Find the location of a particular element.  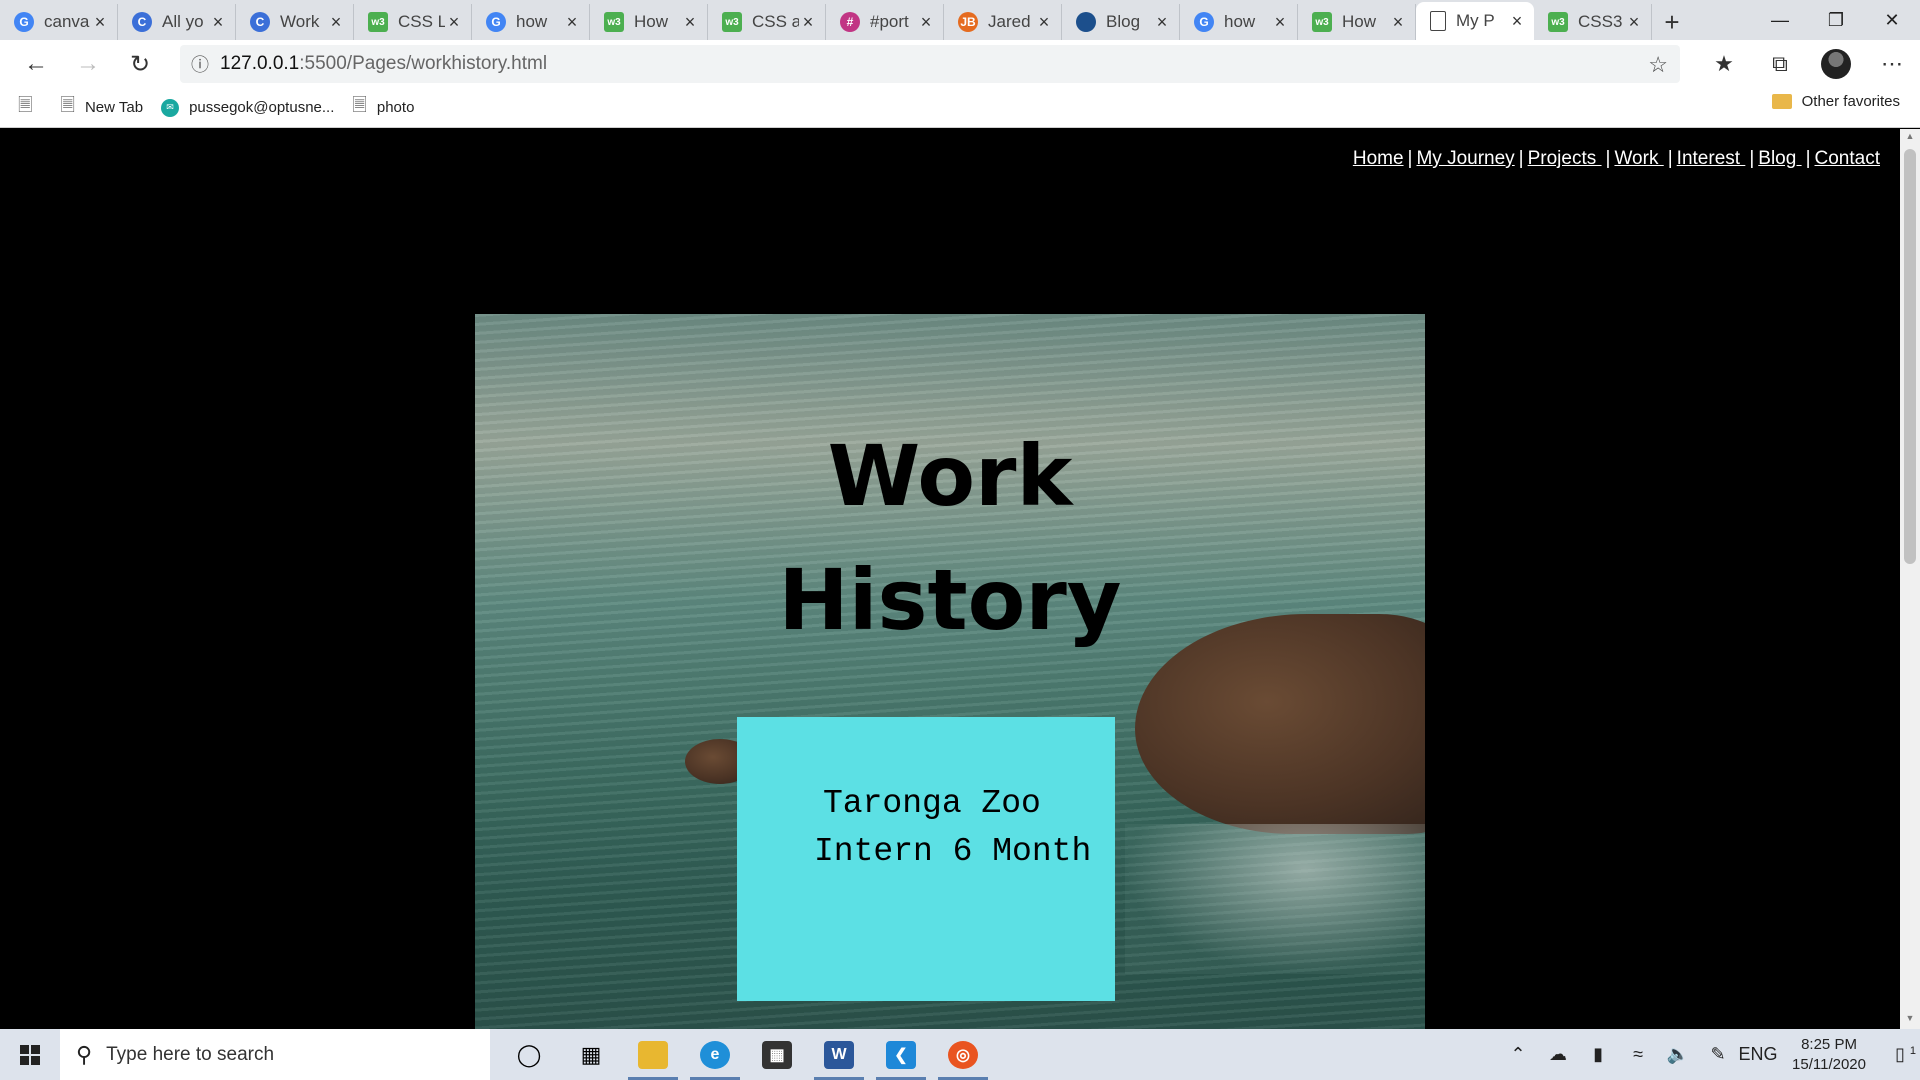

minimize-icon: — is located at coordinates (1780, 20).